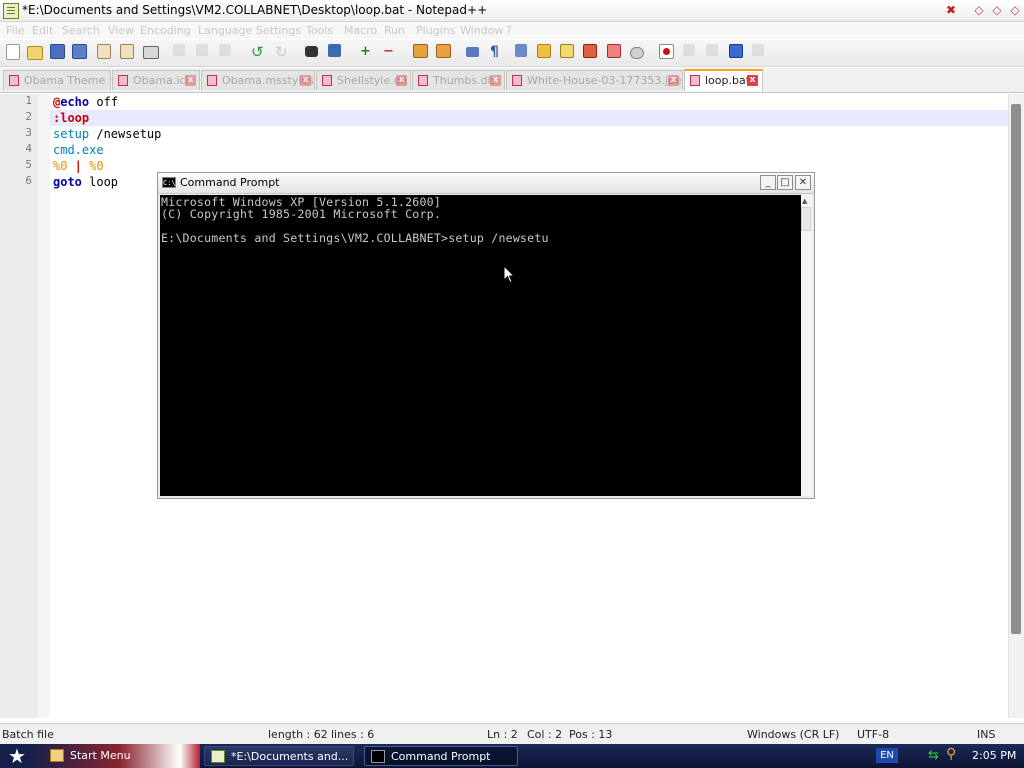 The height and width of the screenshot is (768, 1024). I want to click on tab-obama-theme: Obama Theme, so click(57, 80).